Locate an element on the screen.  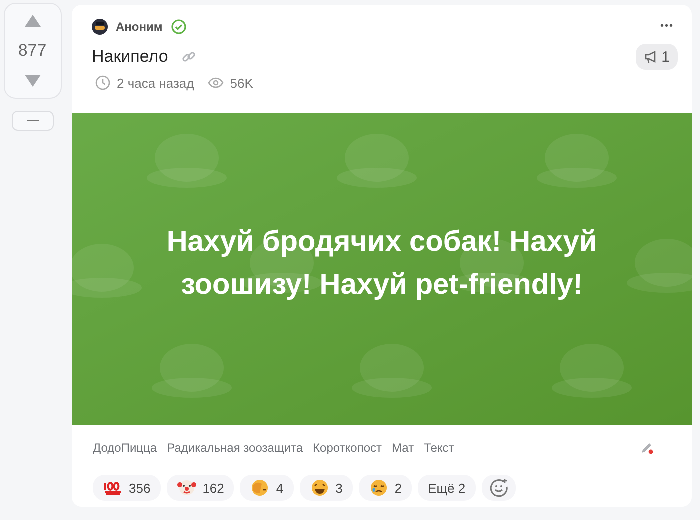
reaction-button: 4 is located at coordinates (267, 488).